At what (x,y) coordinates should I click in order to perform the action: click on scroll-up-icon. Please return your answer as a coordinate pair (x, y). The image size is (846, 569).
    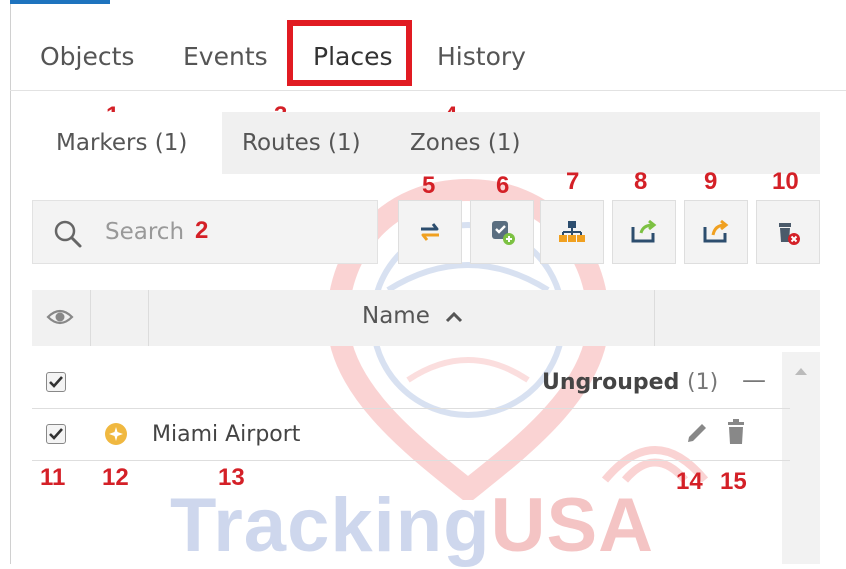
    Looking at the image, I should click on (801, 371).